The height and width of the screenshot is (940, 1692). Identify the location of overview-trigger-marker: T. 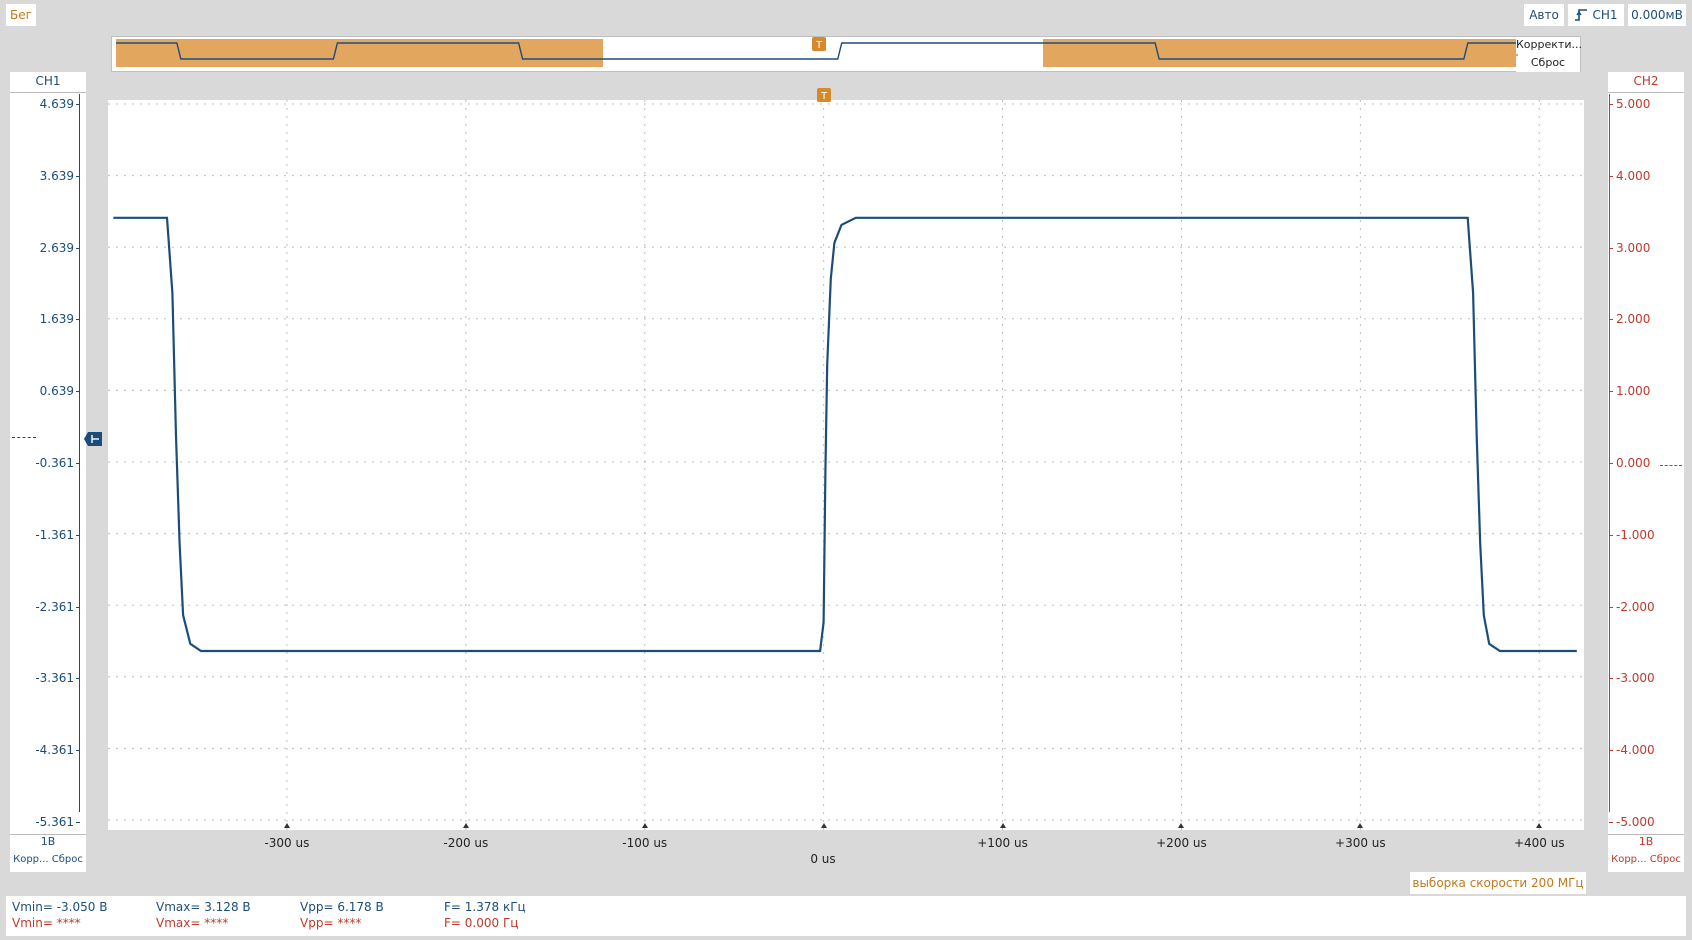
(819, 44).